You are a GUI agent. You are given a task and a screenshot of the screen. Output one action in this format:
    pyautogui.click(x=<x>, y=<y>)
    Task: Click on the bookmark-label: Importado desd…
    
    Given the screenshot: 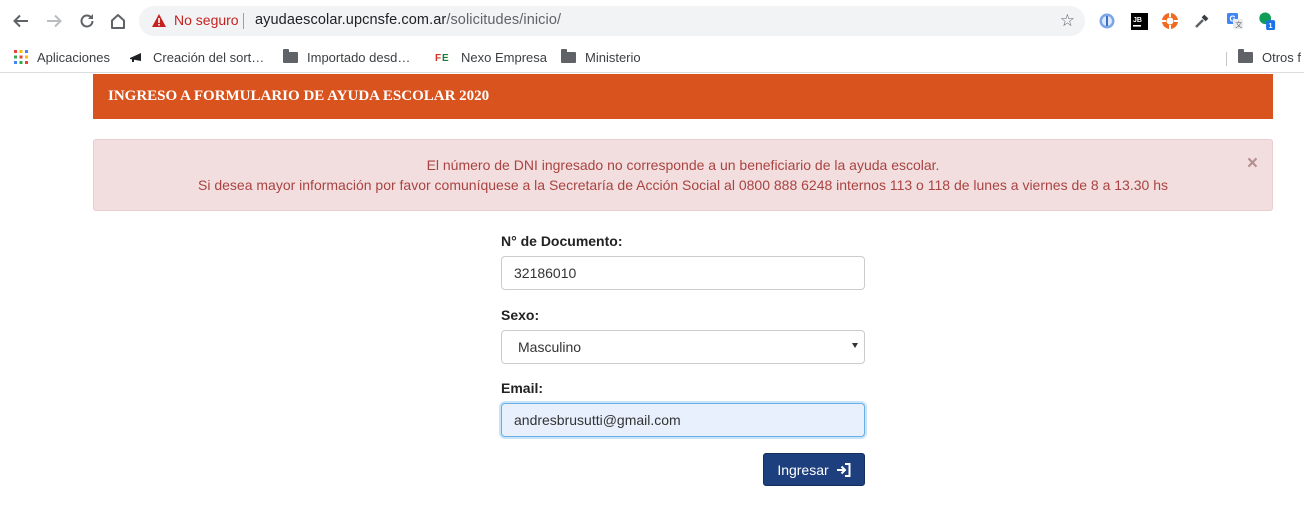 What is the action you would take?
    pyautogui.click(x=359, y=57)
    